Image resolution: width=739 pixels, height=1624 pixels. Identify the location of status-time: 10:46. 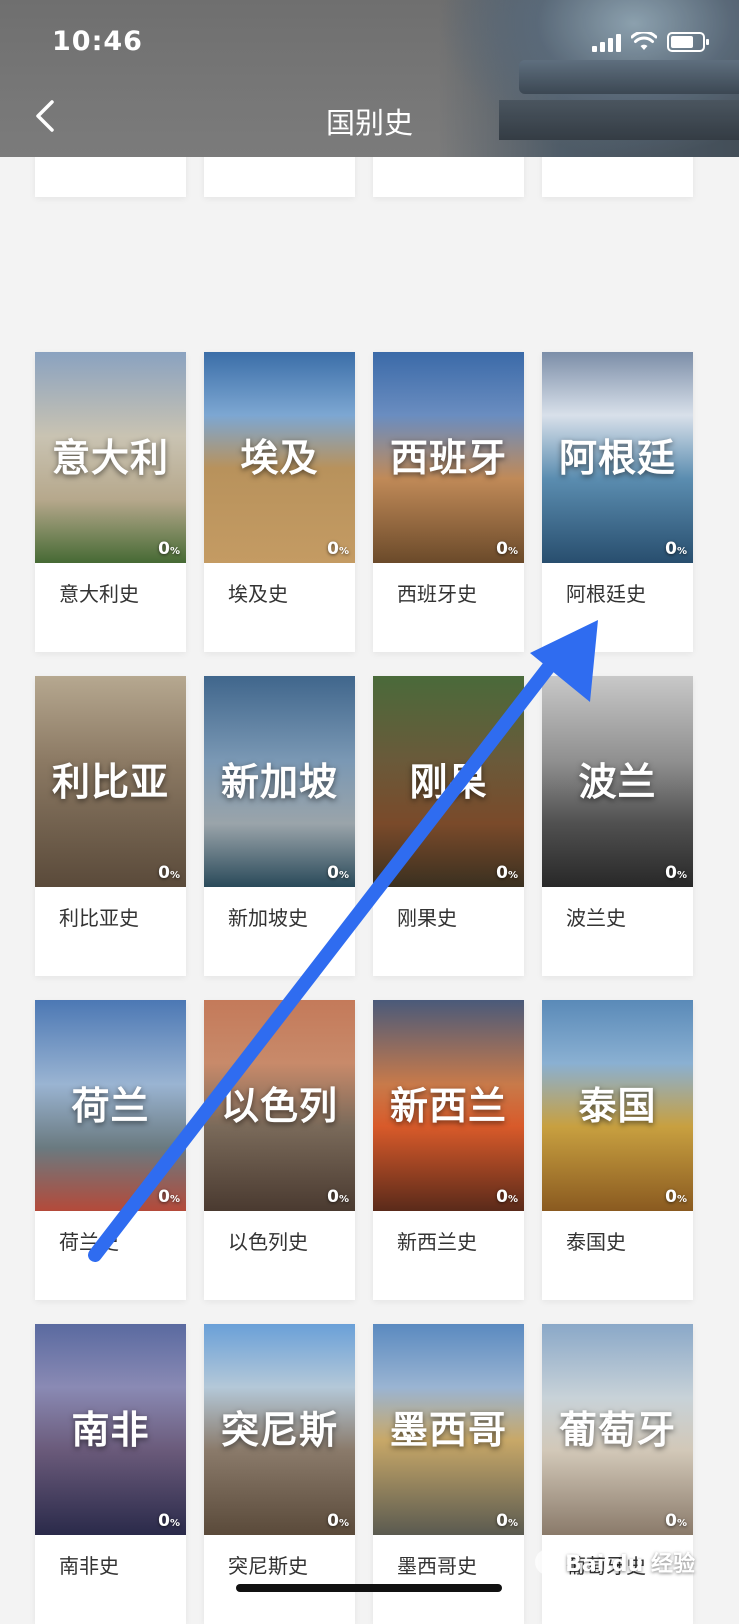
(97, 41).